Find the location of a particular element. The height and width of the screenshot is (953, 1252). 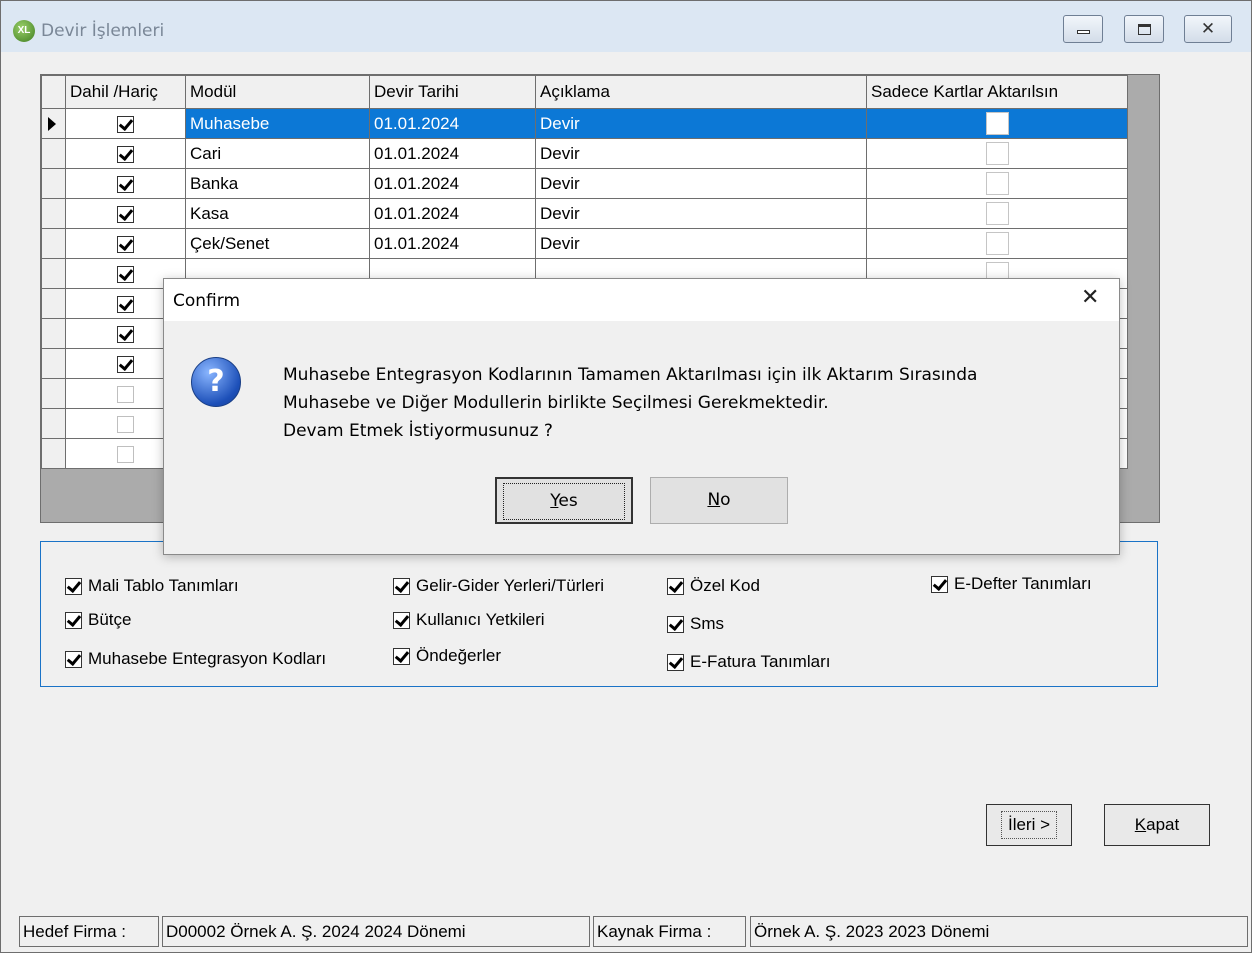

checkbox-butce is located at coordinates (73, 620).